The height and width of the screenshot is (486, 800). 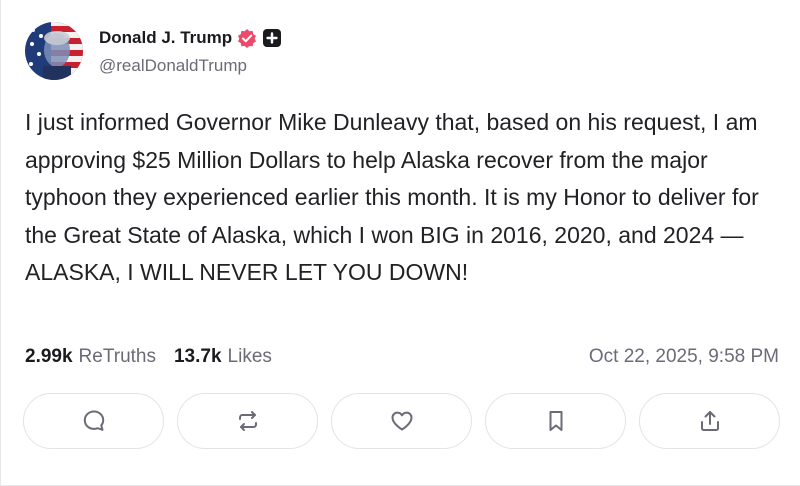 I want to click on verified-badge-icon, so click(x=247, y=38).